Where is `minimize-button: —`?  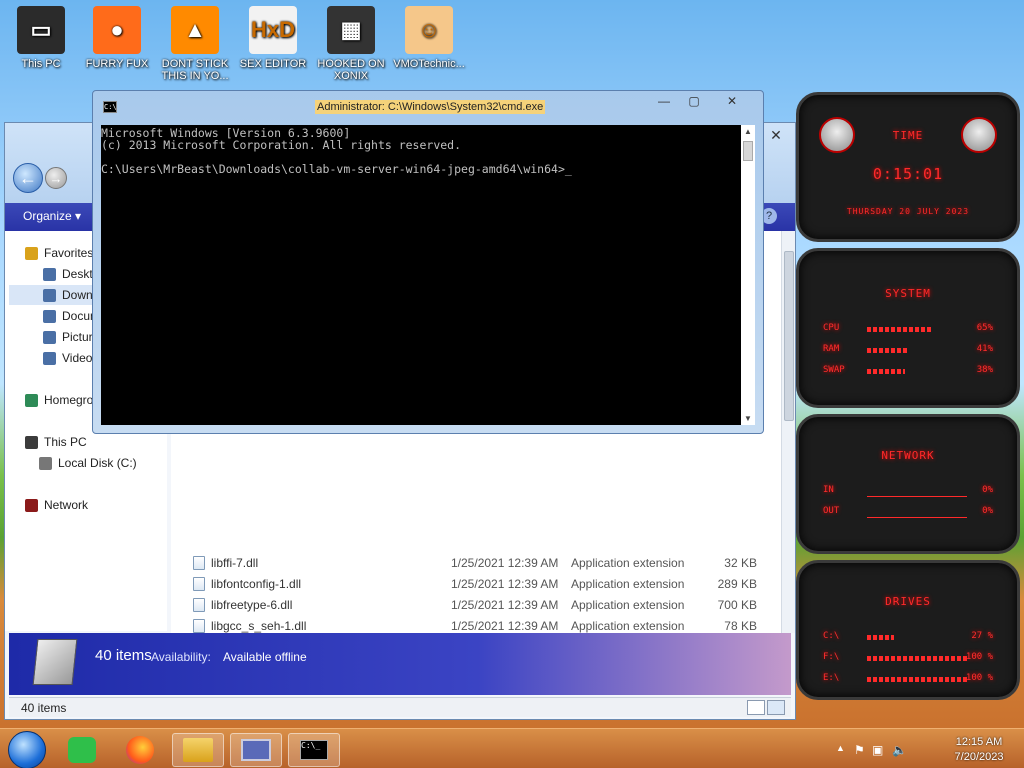 minimize-button: — is located at coordinates (664, 102).